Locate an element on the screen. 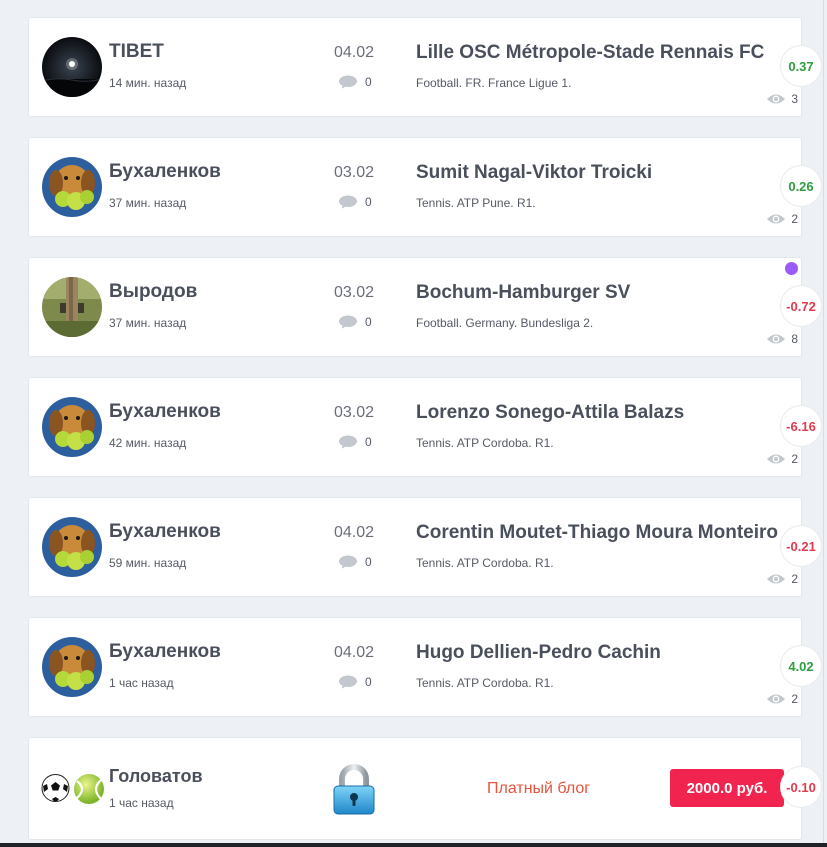 This screenshot has height=847, width=827. views-counter: 8 is located at coordinates (782, 339).